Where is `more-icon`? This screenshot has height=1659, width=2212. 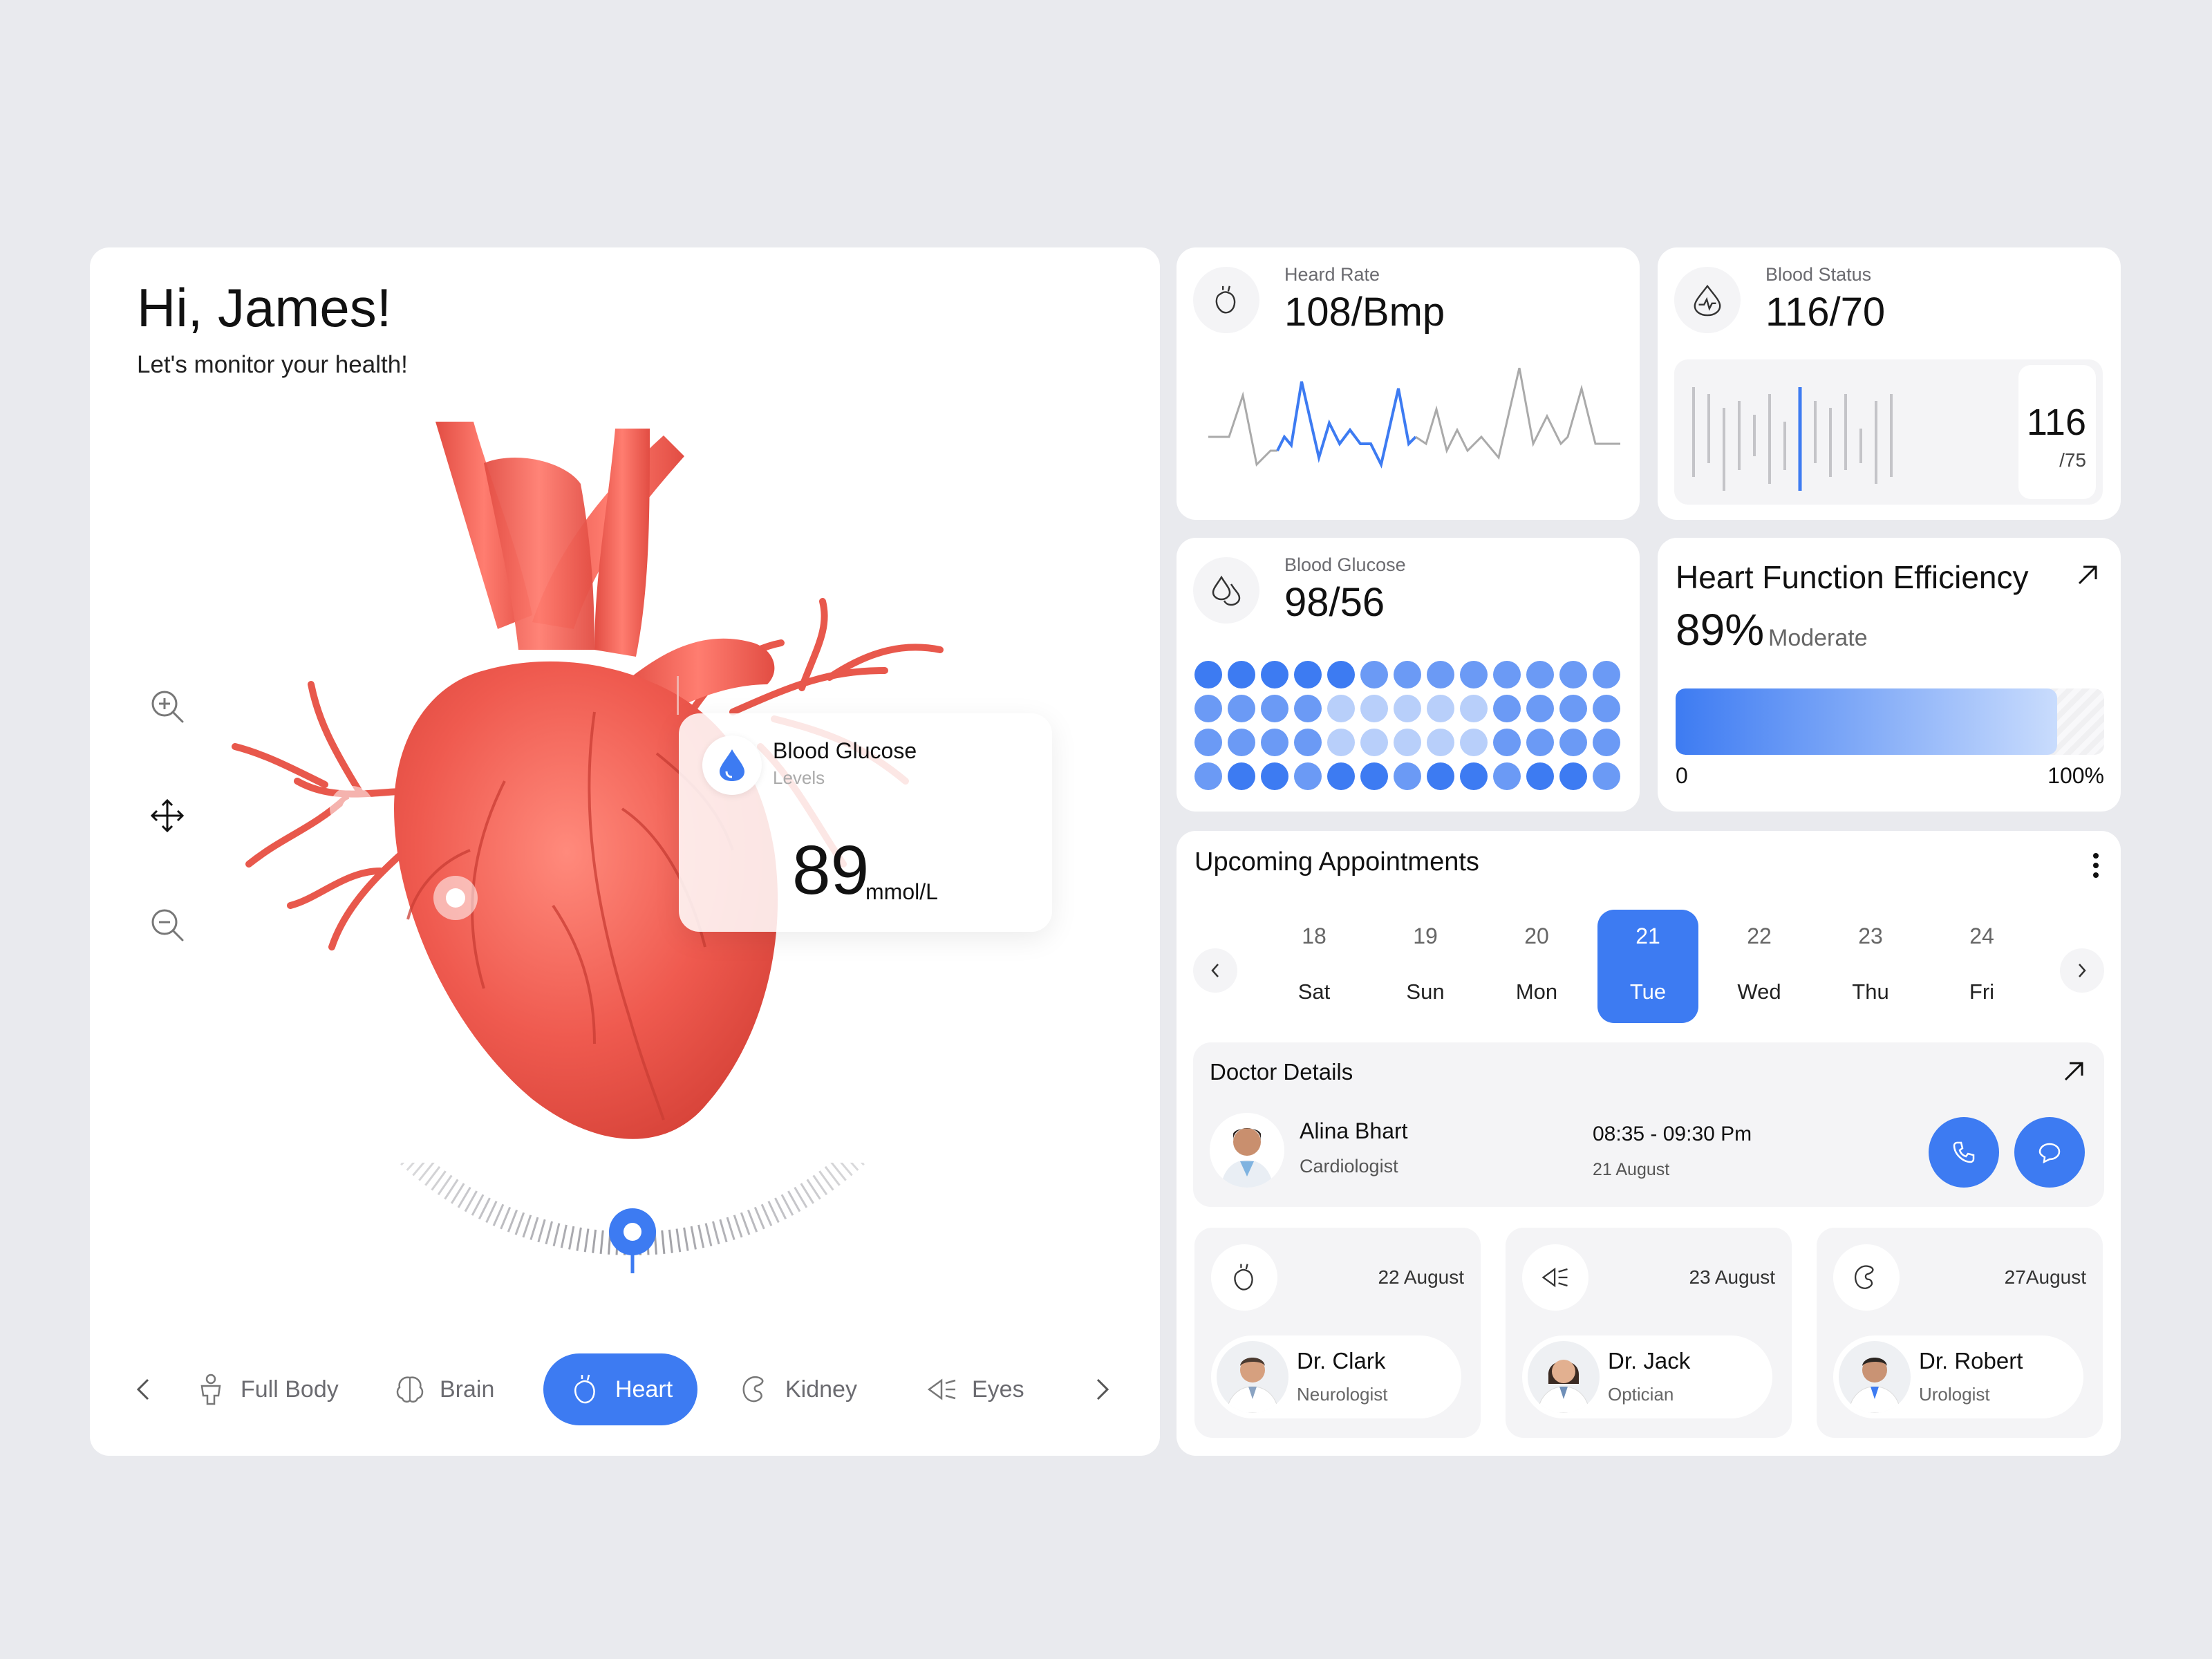 more-icon is located at coordinates (2096, 866).